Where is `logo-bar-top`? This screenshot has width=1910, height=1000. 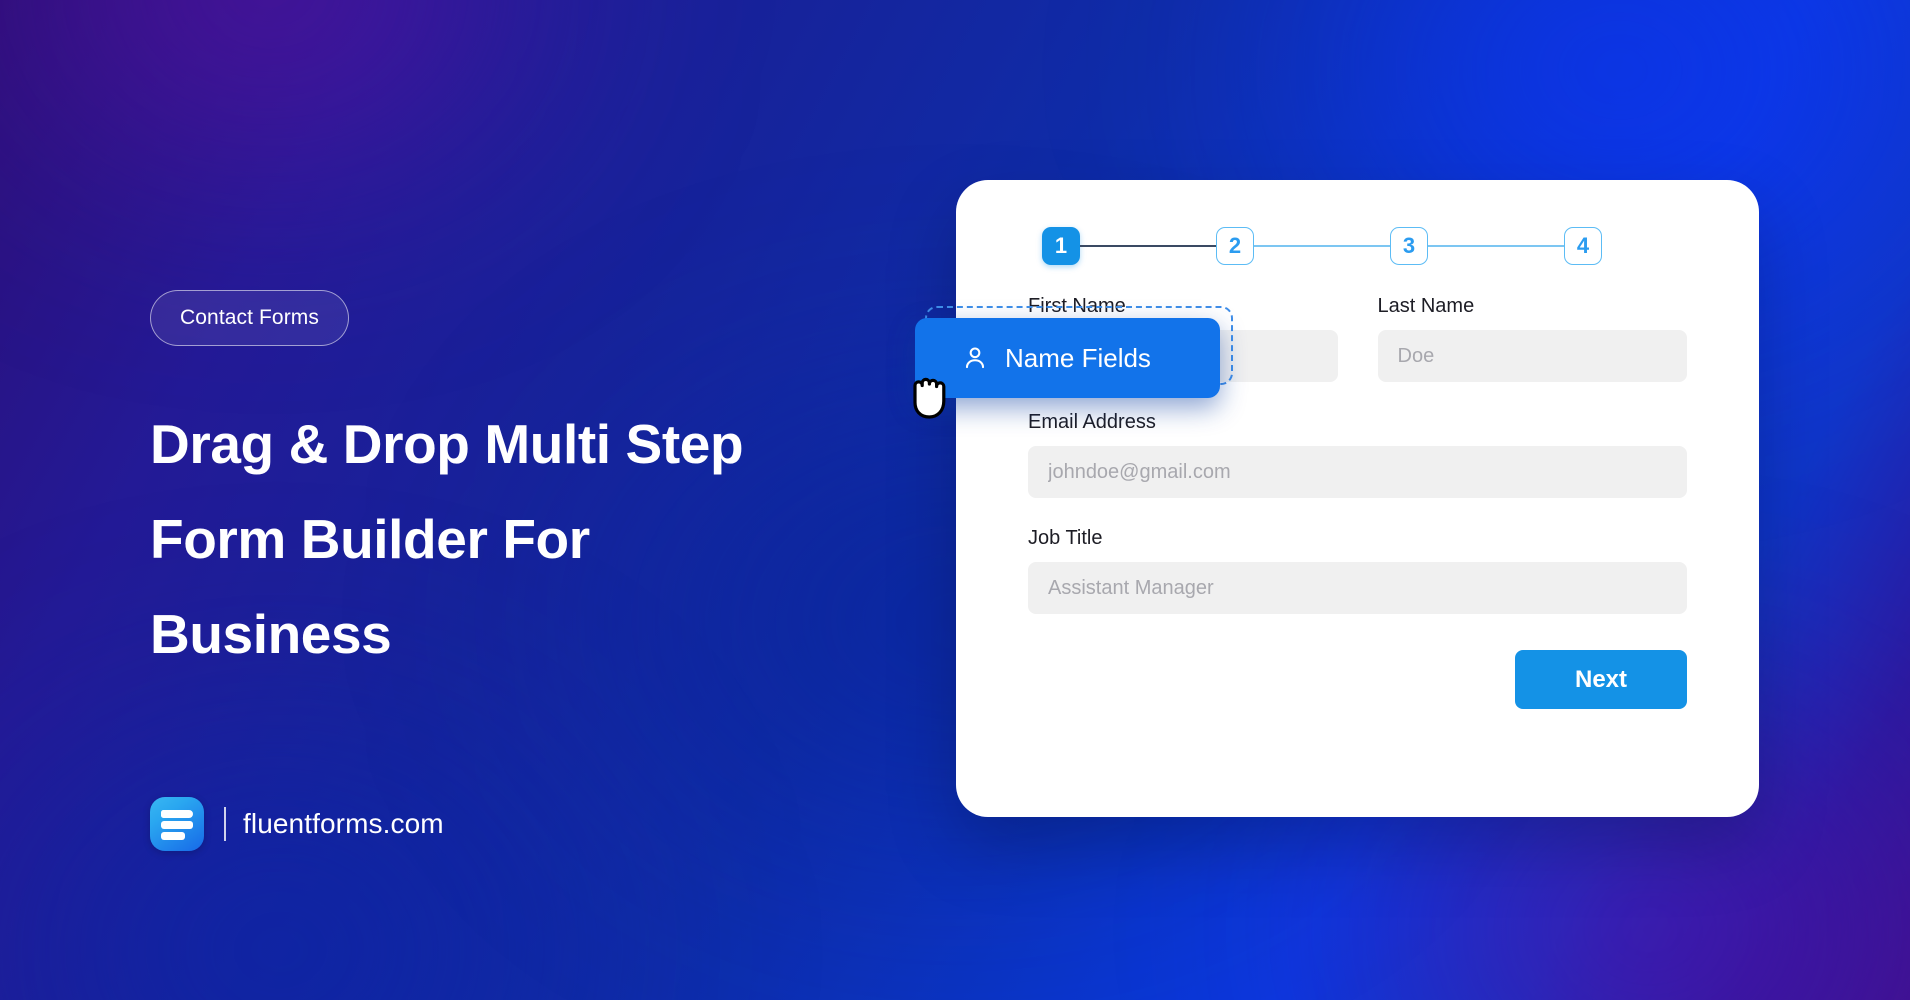 logo-bar-top is located at coordinates (177, 814).